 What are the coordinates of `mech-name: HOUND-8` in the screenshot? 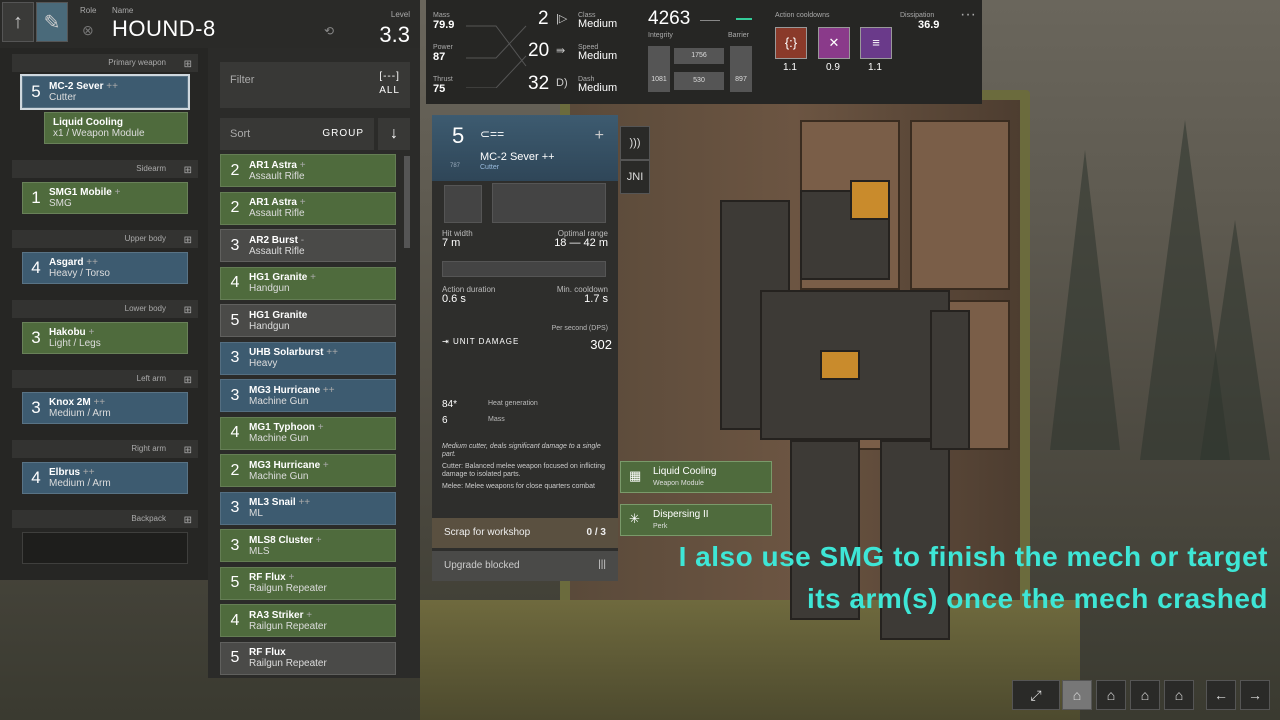 It's located at (164, 29).